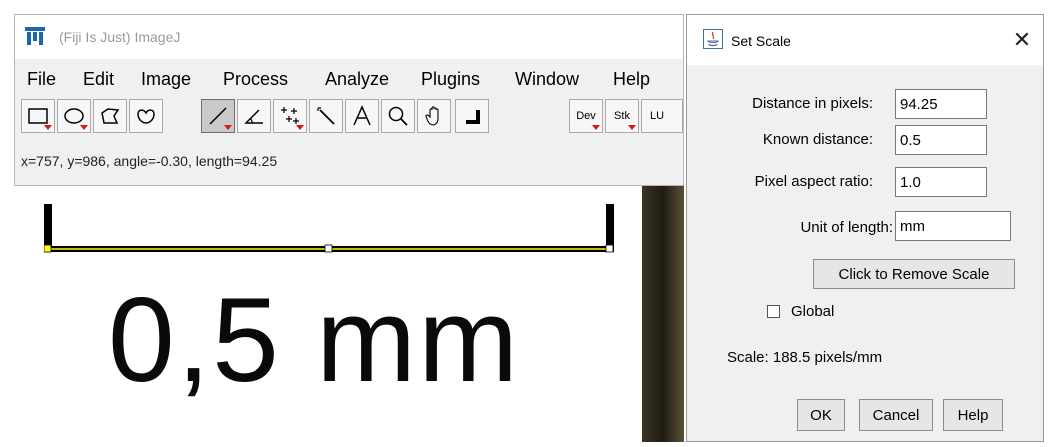  I want to click on scale-info-text: Scale: 188.5 pixels/mm, so click(805, 357).